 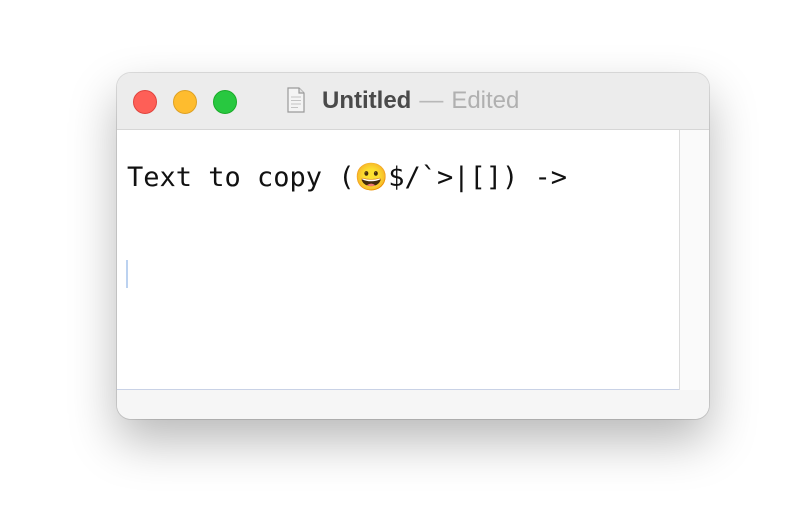 What do you see at coordinates (485, 100) in the screenshot?
I see `document-status: Edited` at bounding box center [485, 100].